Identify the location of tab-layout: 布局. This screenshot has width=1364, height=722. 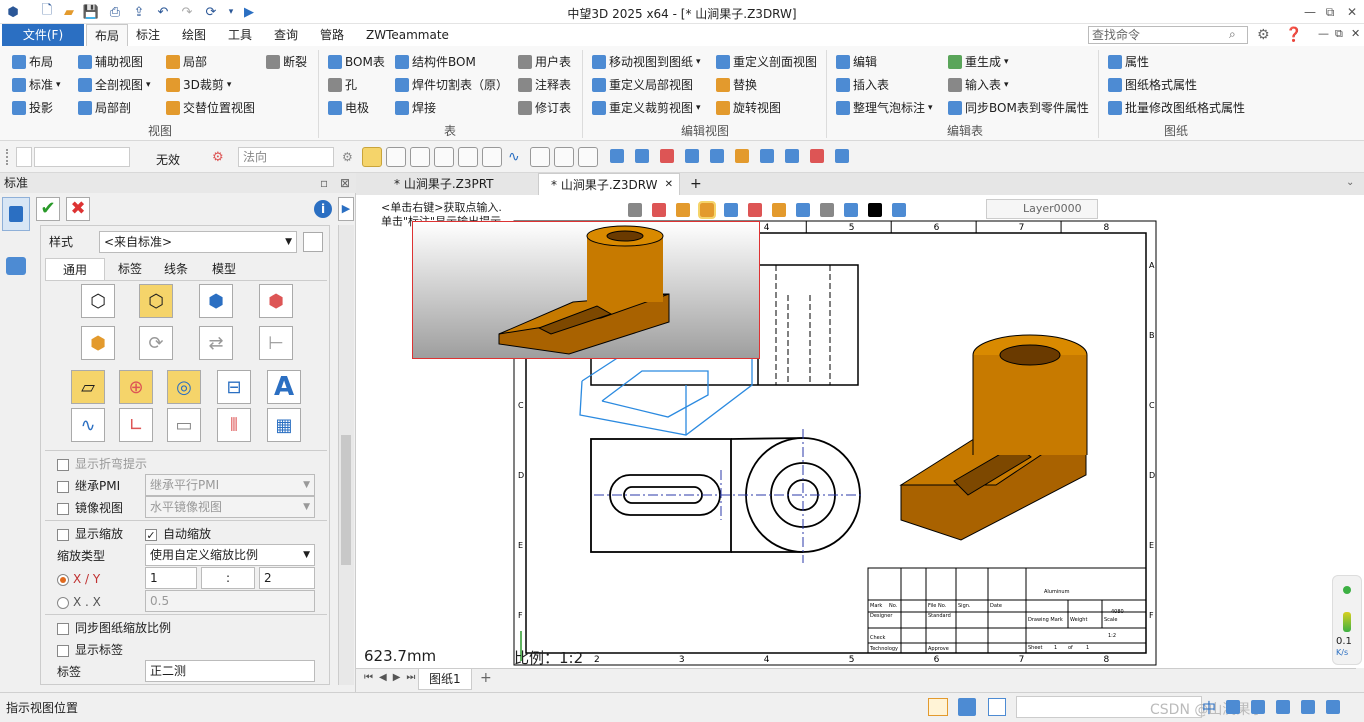
(107, 35).